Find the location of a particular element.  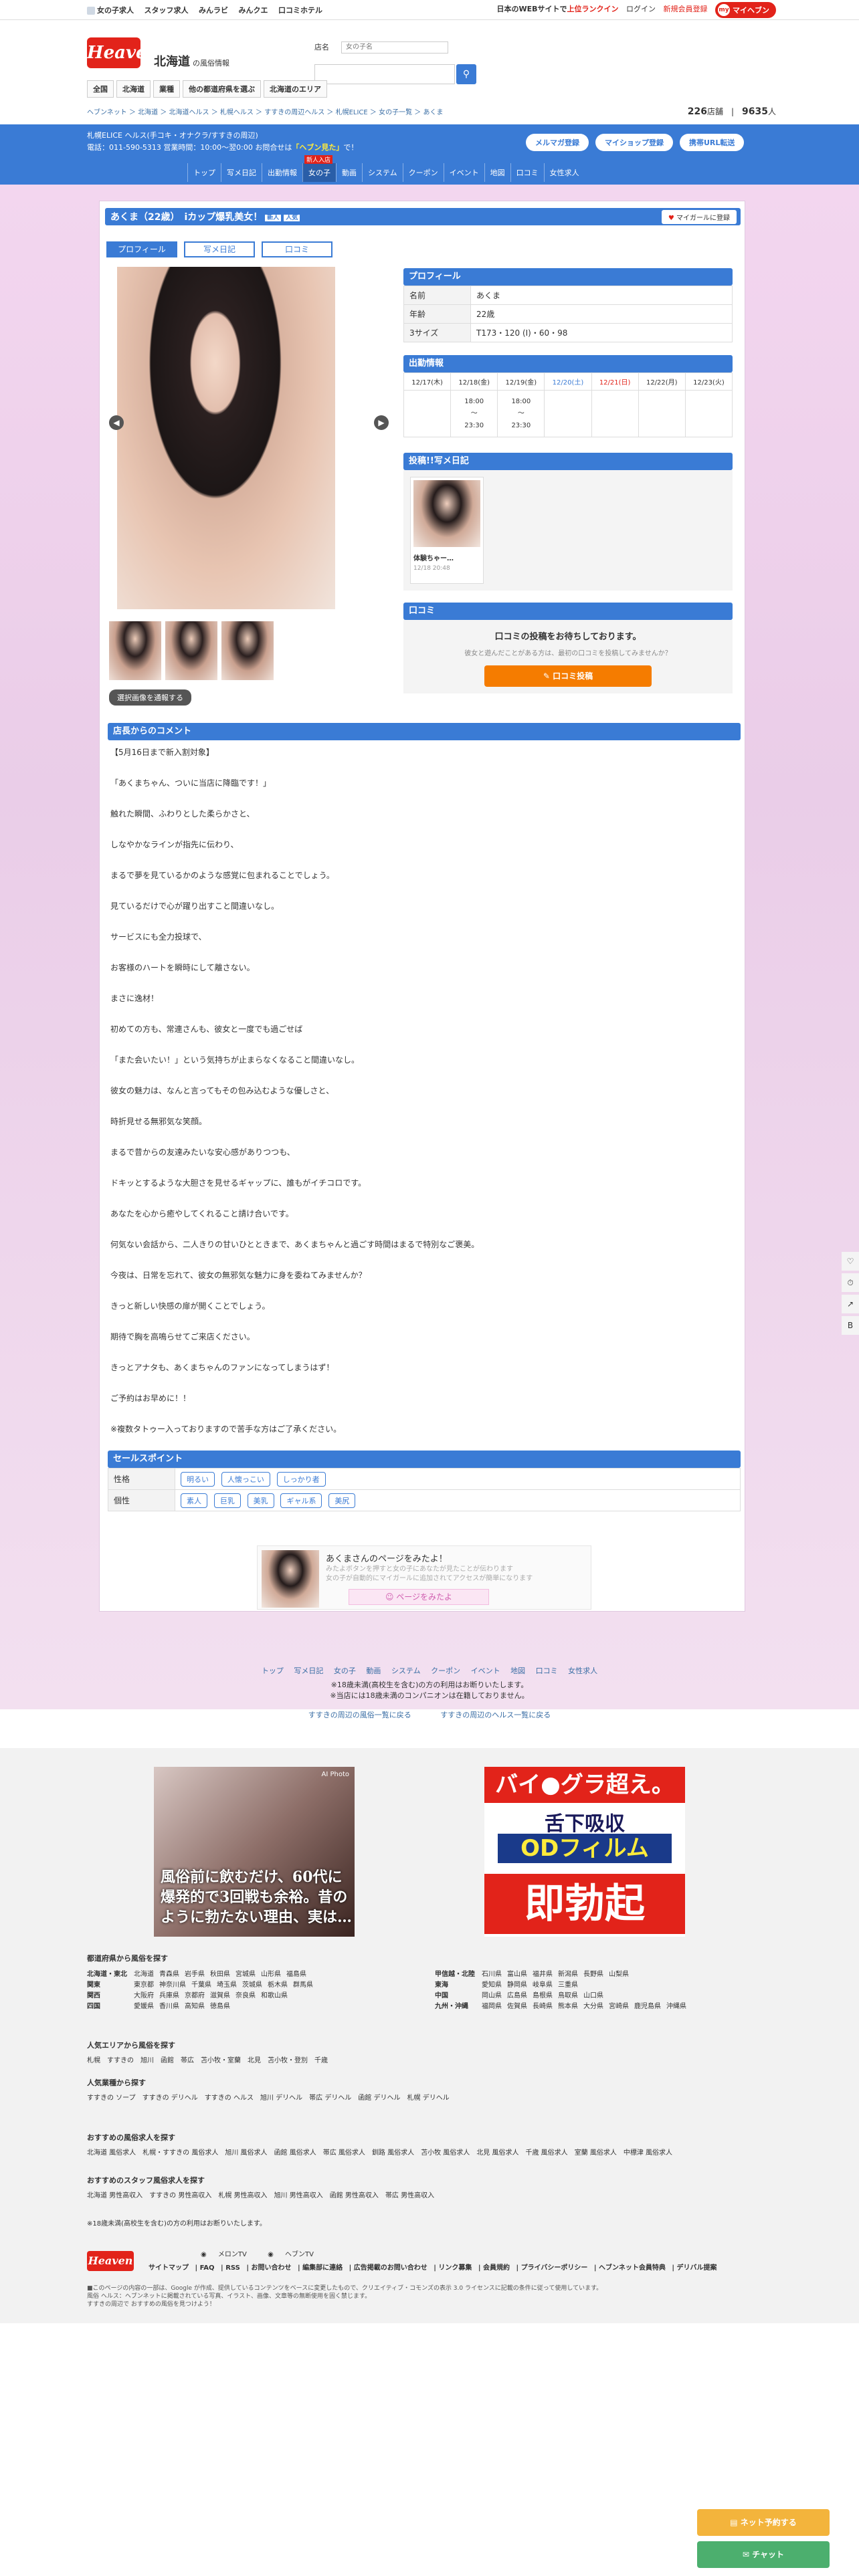

prefecture-link: 岩手県 is located at coordinates (195, 1973).